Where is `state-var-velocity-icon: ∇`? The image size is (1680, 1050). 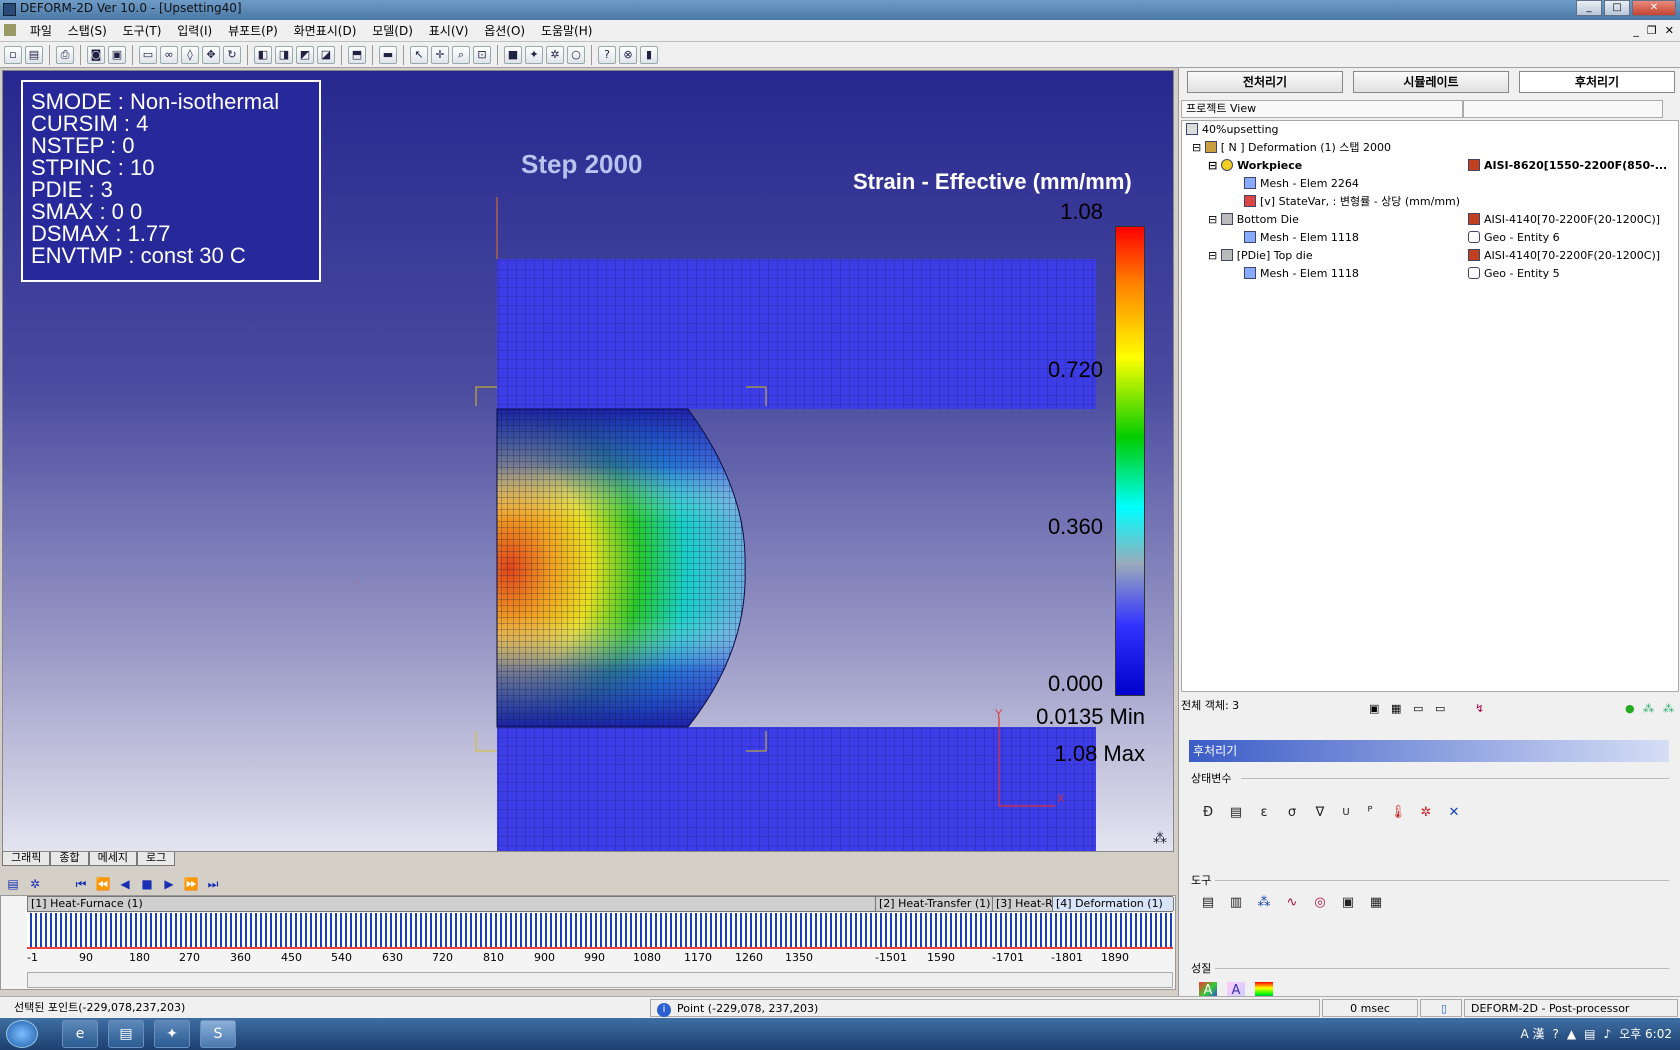 state-var-velocity-icon: ∇ is located at coordinates (1320, 813).